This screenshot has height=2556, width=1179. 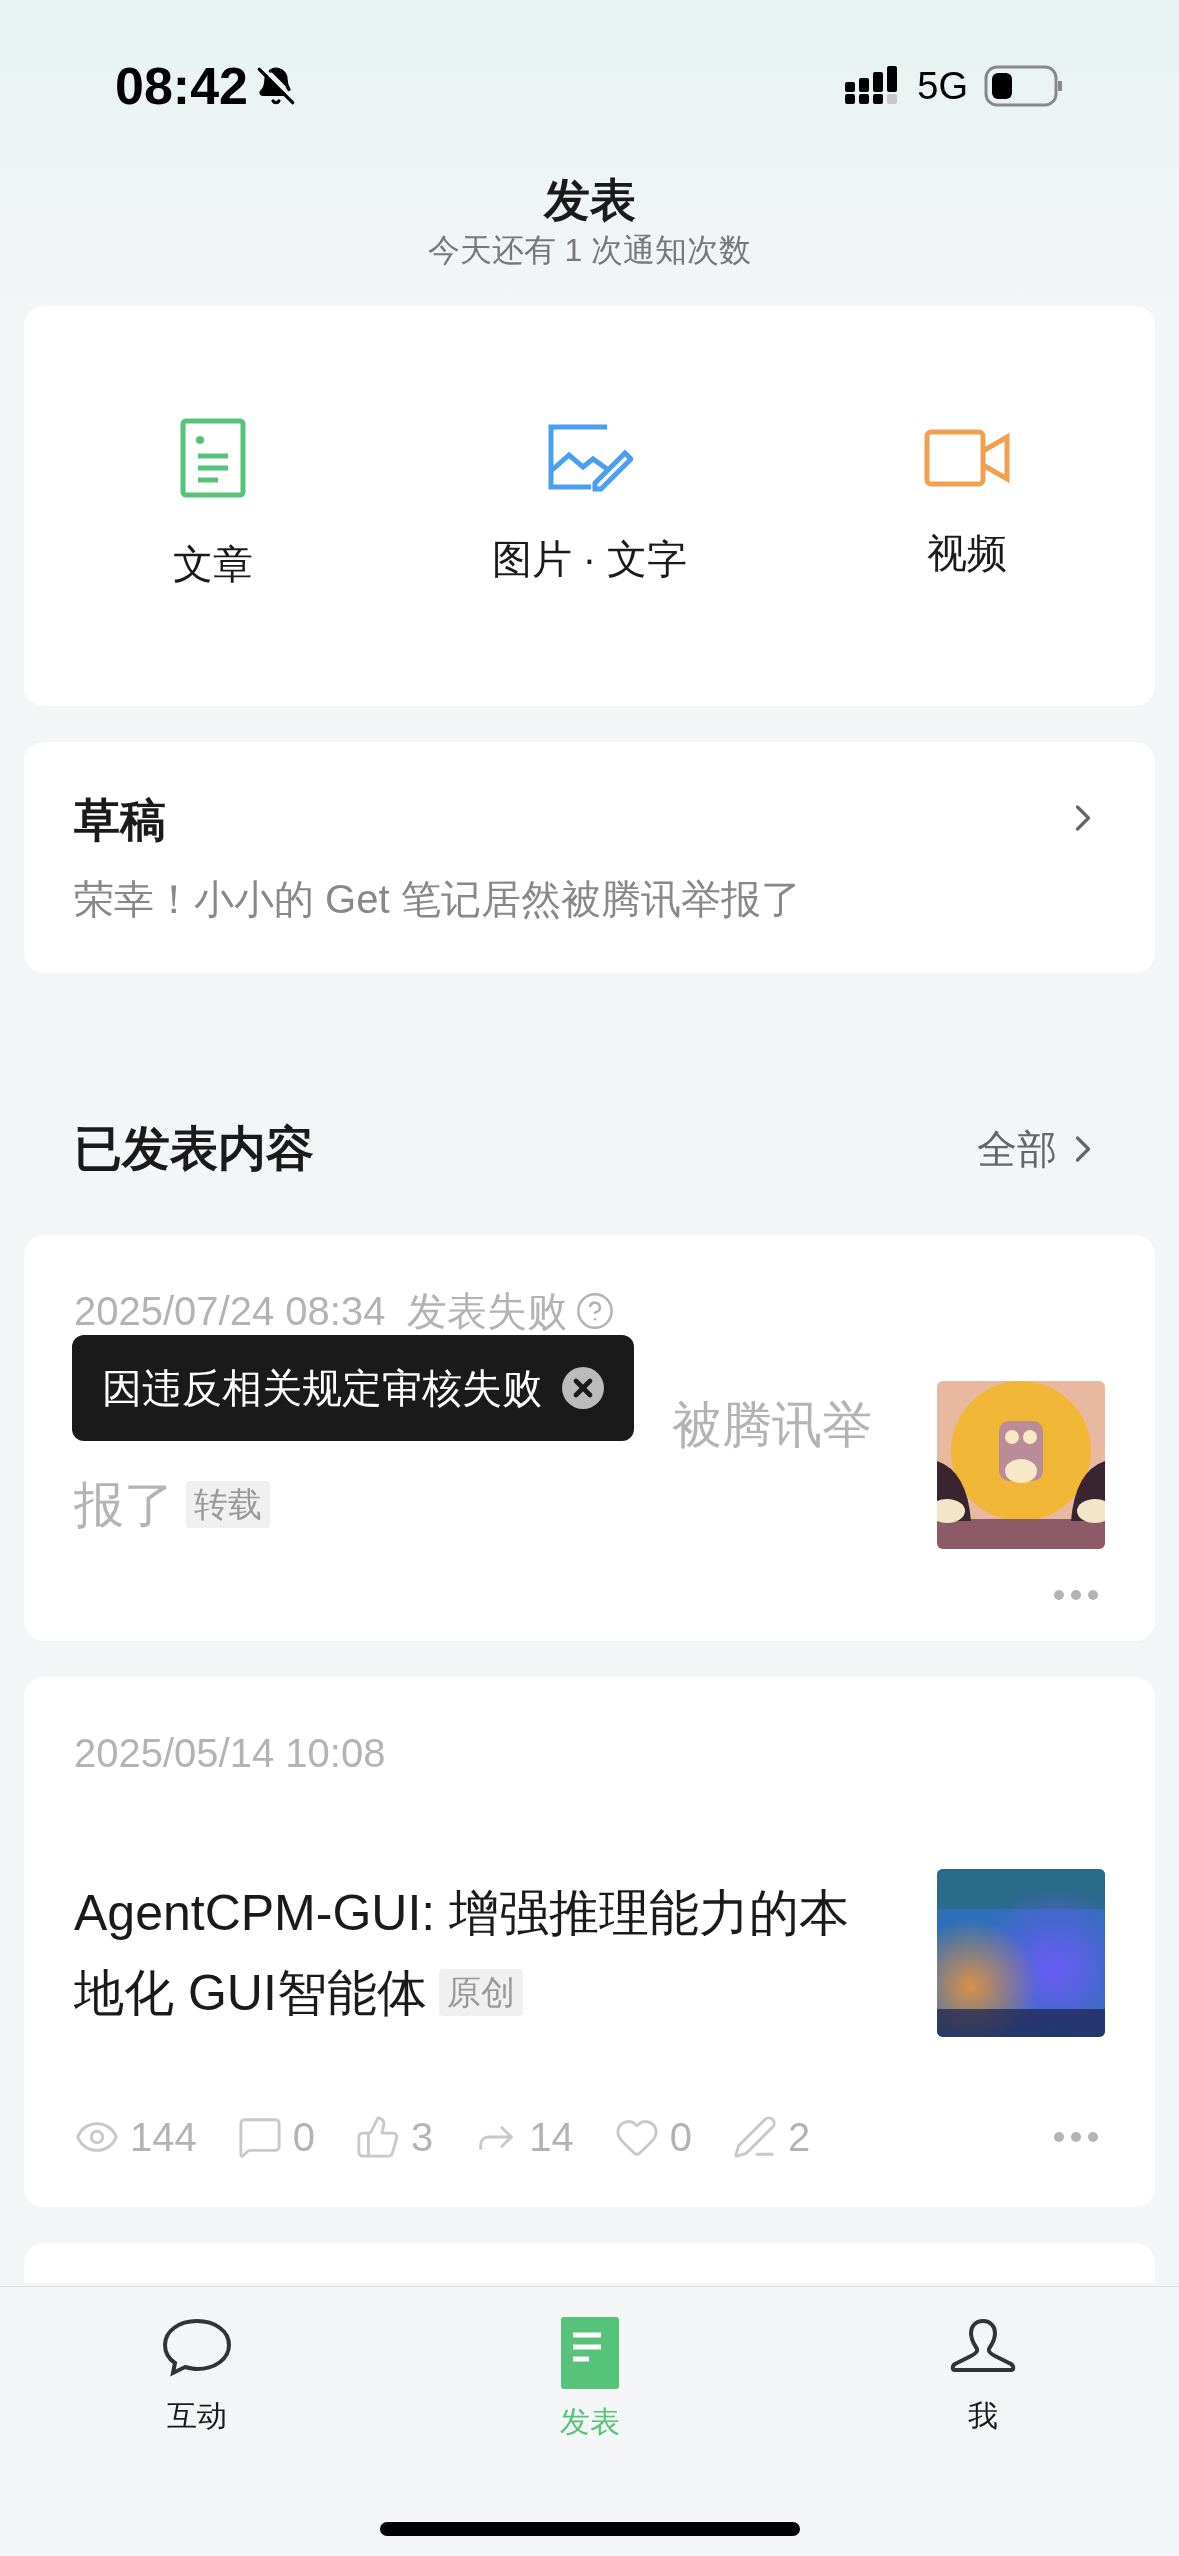 I want to click on post-title-line: 报了, so click(x=124, y=1505).